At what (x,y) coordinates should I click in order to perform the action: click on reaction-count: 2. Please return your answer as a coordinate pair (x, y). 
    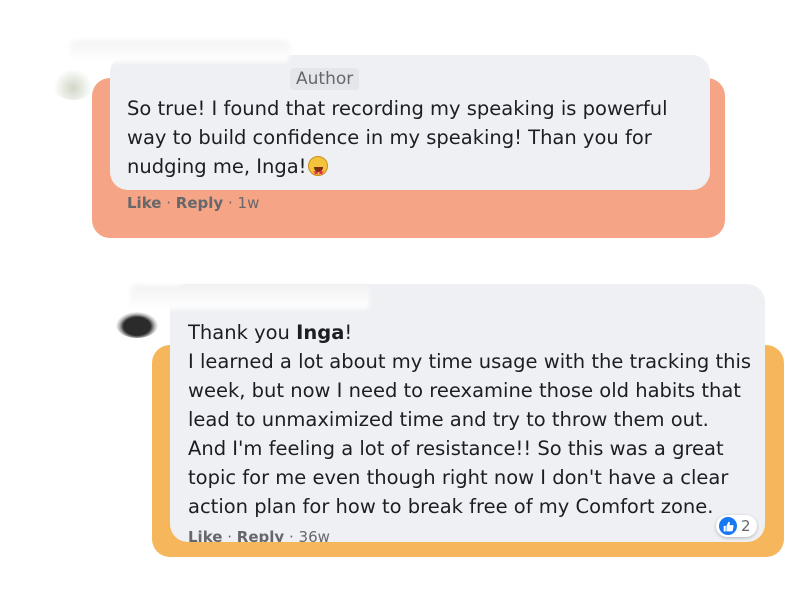
    Looking at the image, I should click on (746, 526).